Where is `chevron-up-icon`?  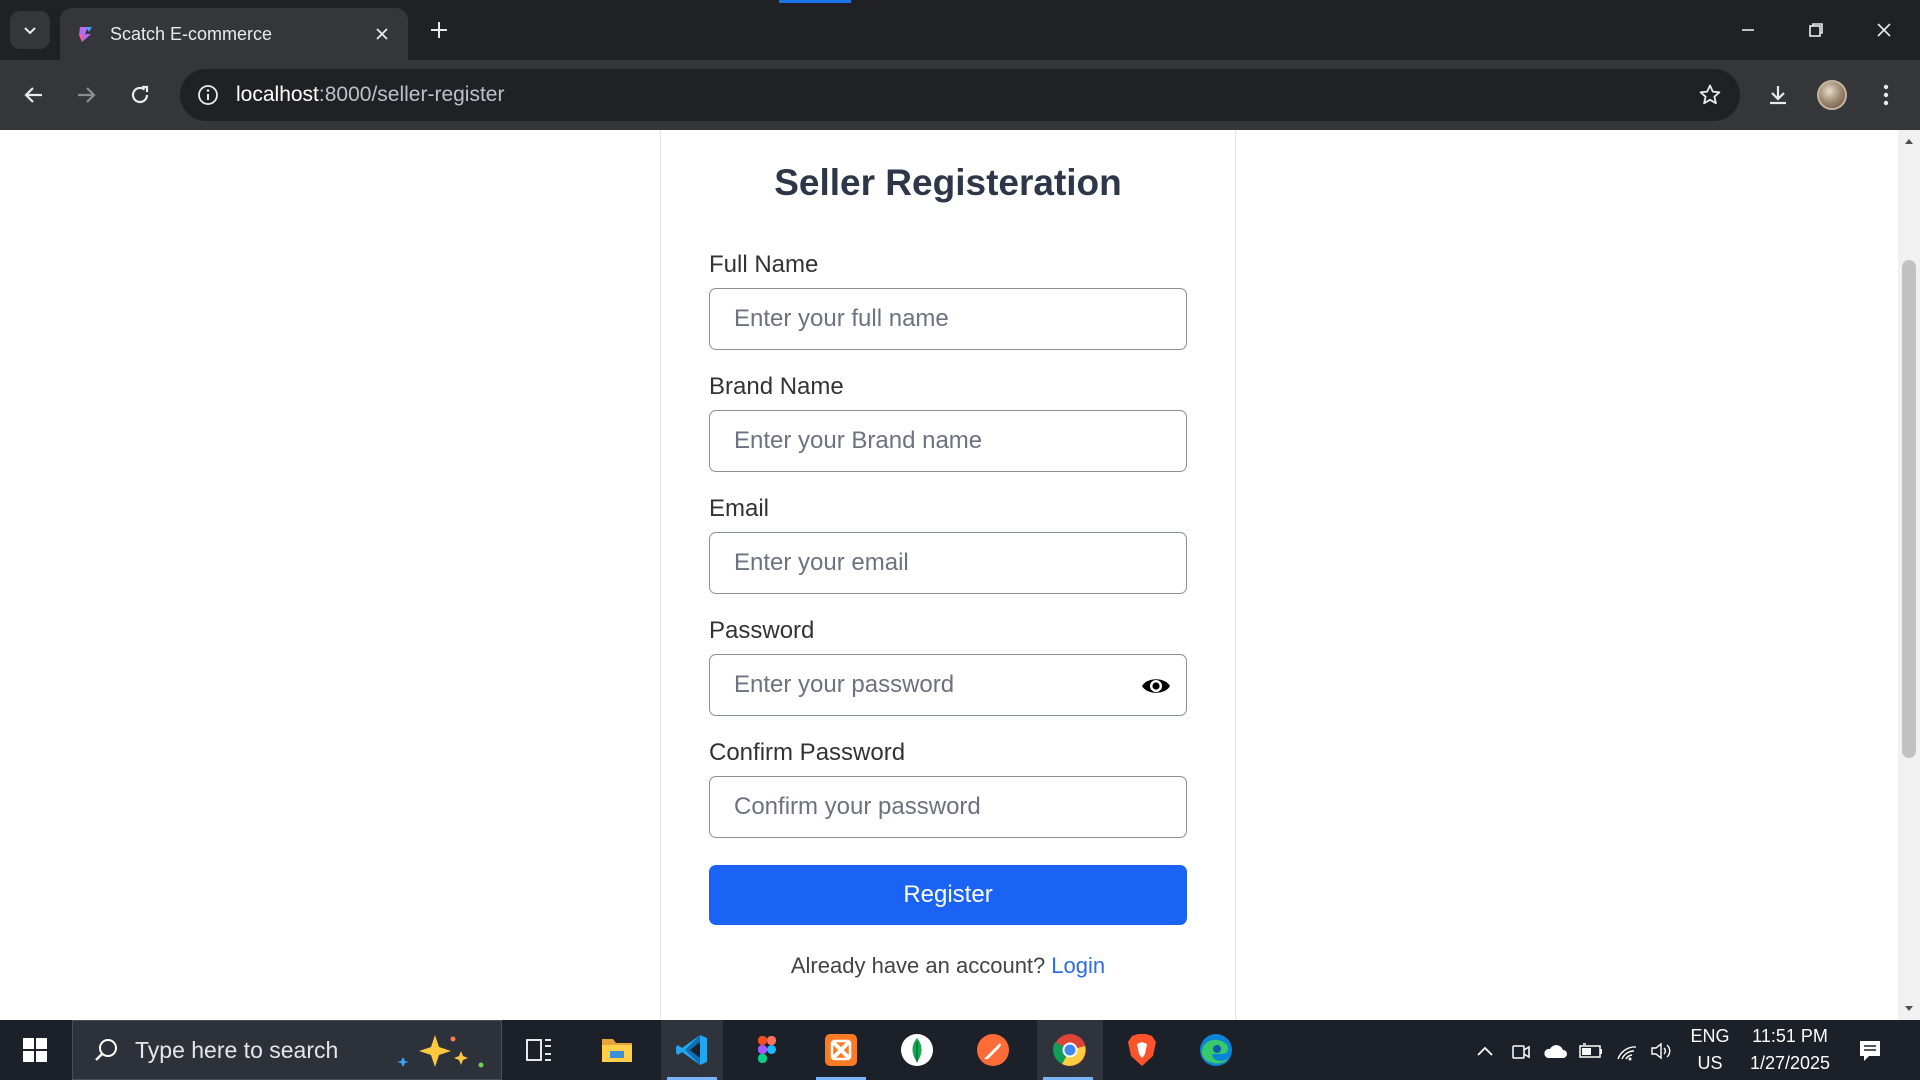 chevron-up-icon is located at coordinates (1485, 1051).